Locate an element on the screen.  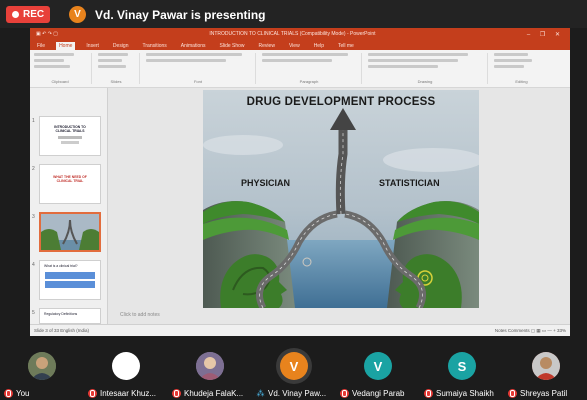
tab-design: Design is located at coordinates (121, 46).